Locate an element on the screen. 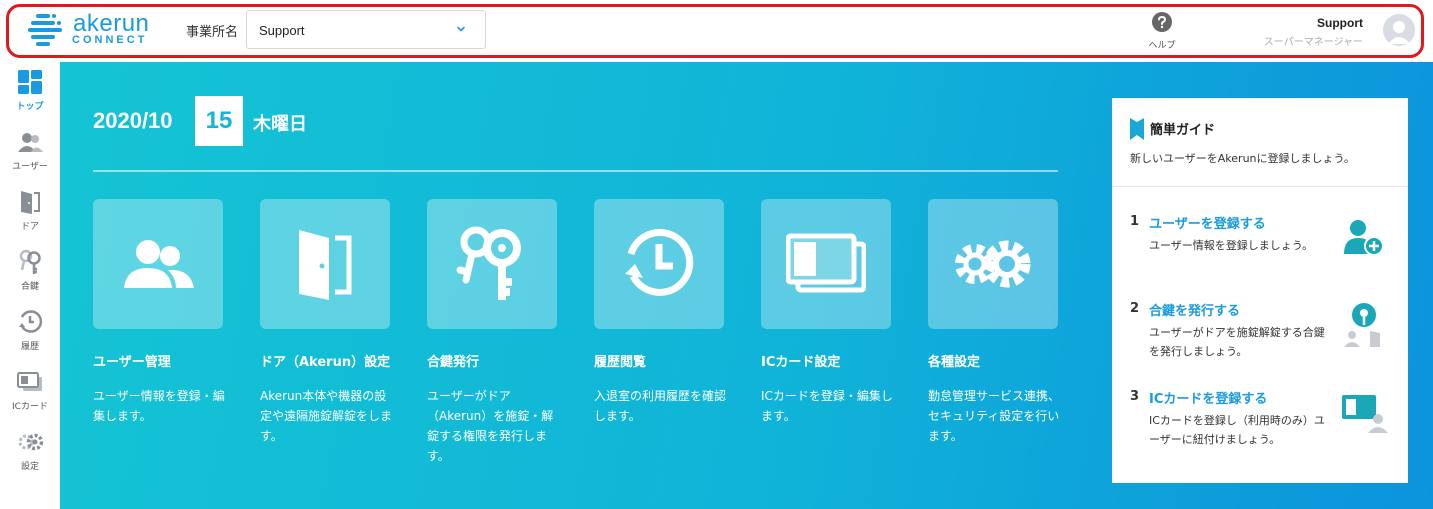 The height and width of the screenshot is (509, 1433). card-door-settings: ドア（Akerun）設定 Akerun本体や機器の設定や遠隔施錠解錠をします。 is located at coordinates (326, 322).